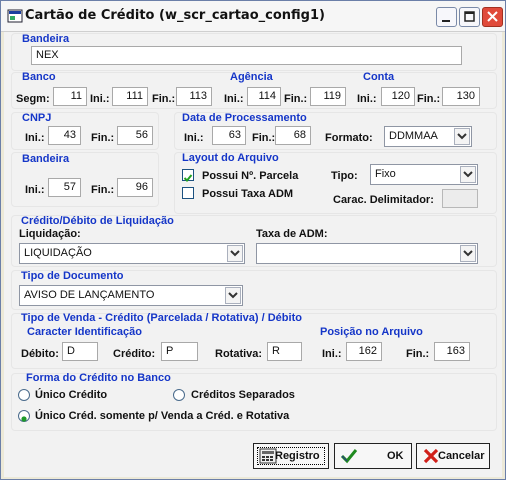 The width and height of the screenshot is (506, 480). I want to click on ok-button: OK, so click(373, 456).